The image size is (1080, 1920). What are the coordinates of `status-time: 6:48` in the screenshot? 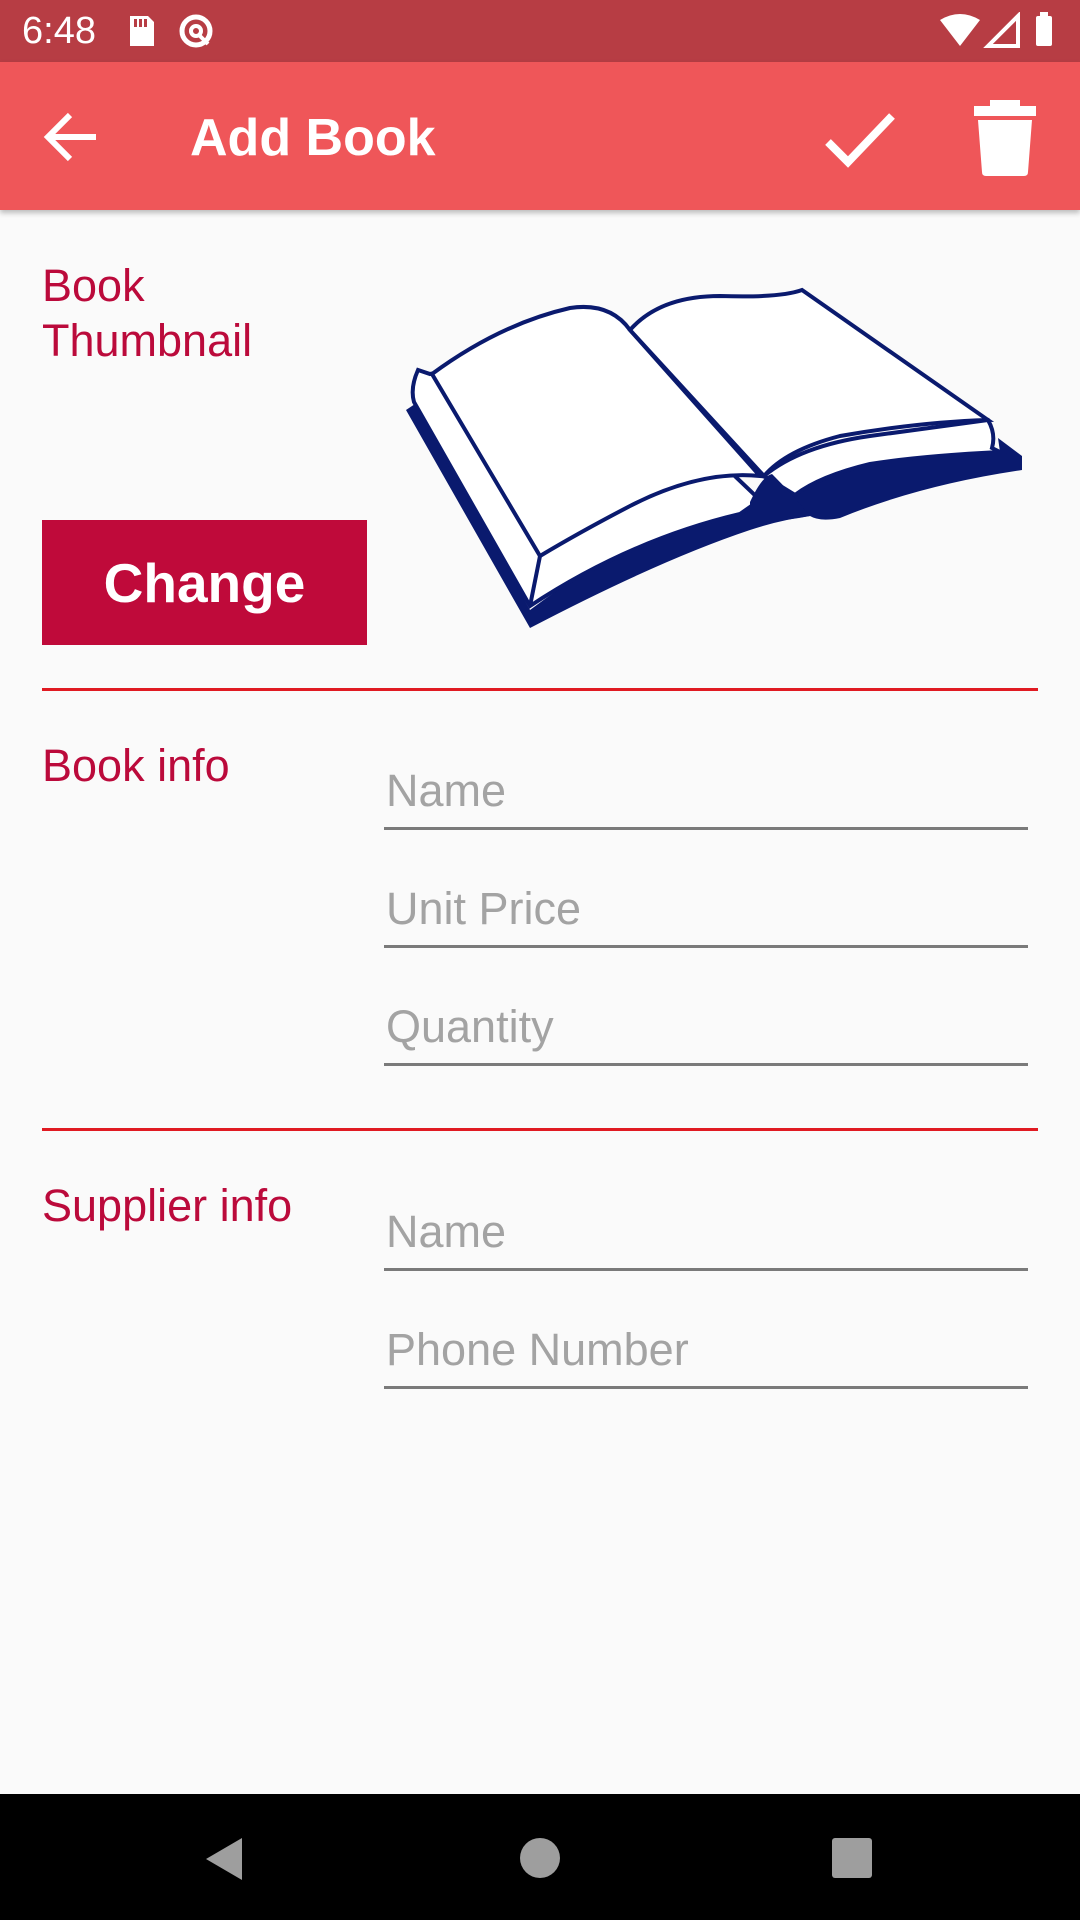 It's located at (59, 31).